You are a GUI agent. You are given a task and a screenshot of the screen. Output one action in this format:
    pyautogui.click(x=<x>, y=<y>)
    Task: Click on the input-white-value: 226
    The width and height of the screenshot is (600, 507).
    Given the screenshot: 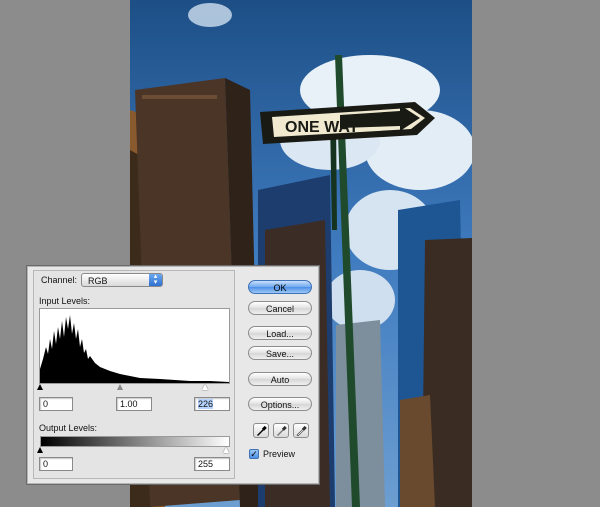 What is the action you would take?
    pyautogui.click(x=206, y=404)
    